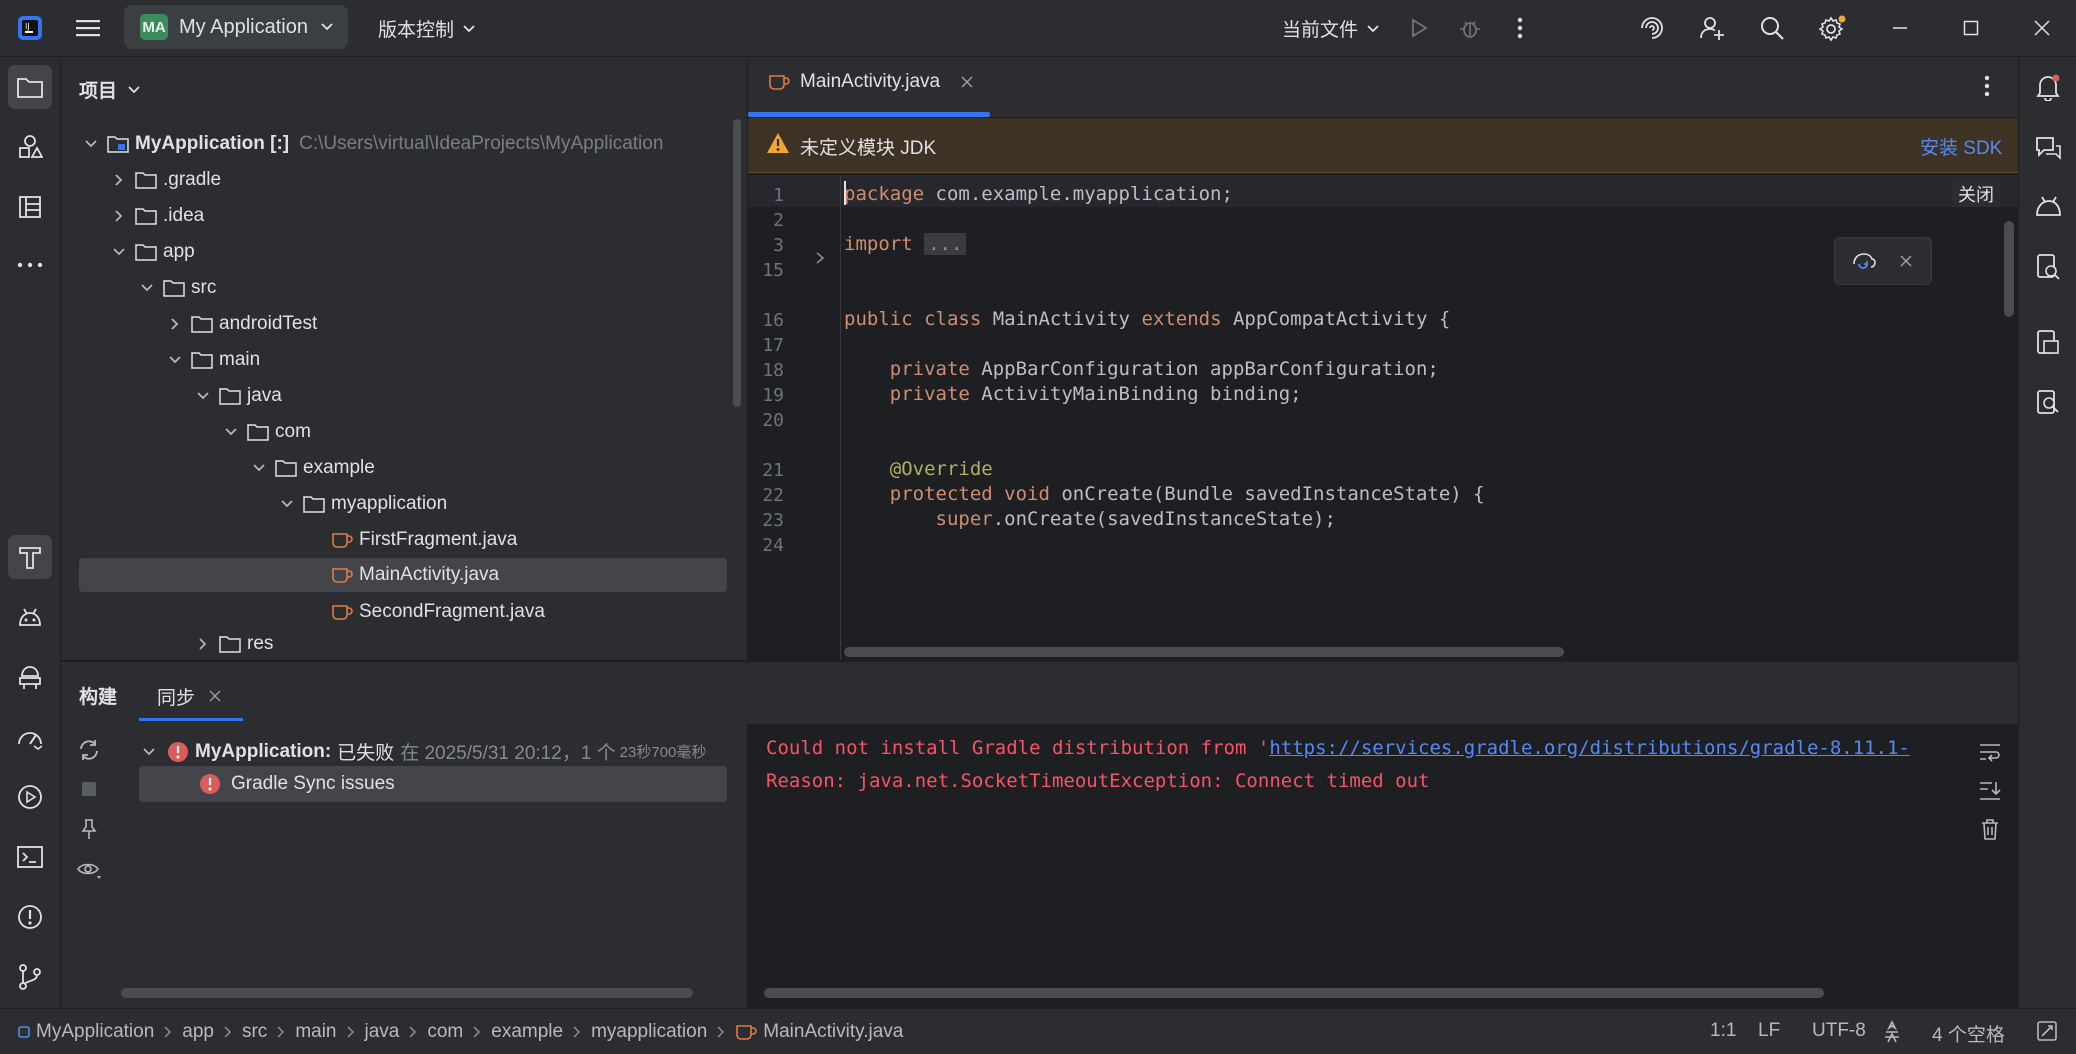 This screenshot has width=2076, height=1054. Describe the element at coordinates (1864, 261) in the screenshot. I see `gradle-sync-icon` at that location.